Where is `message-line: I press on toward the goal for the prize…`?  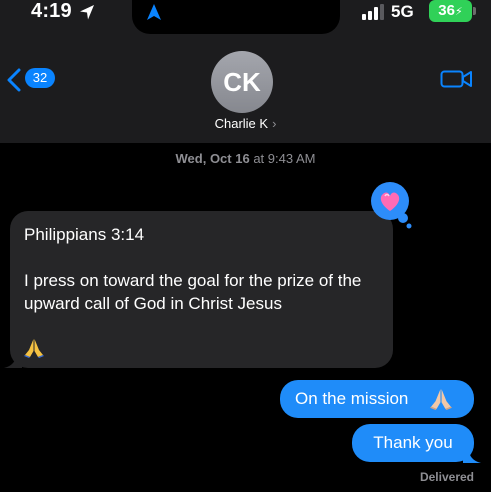
message-line: I press on toward the goal for the prize… is located at coordinates (193, 292).